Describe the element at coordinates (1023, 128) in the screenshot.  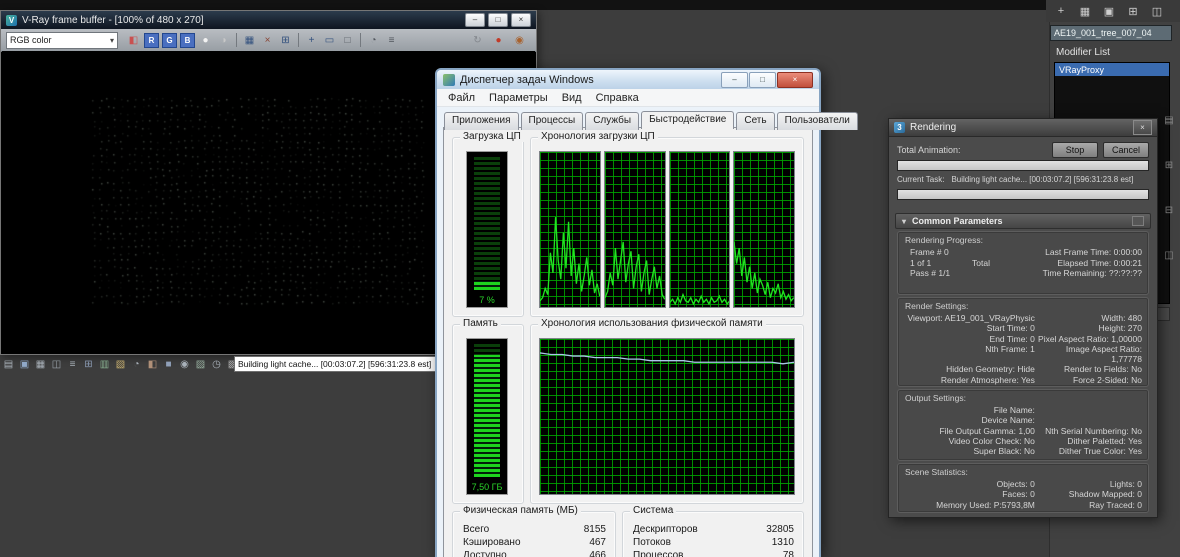
I see `rendering-dialog-titlebar: 3 Rendering ×` at that location.